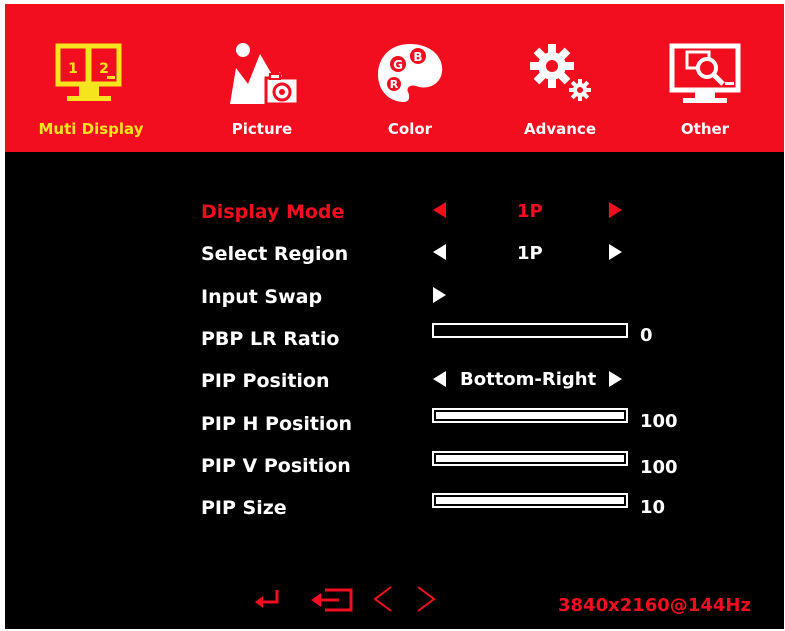  I want to click on right-chevron-icon, so click(426, 599).